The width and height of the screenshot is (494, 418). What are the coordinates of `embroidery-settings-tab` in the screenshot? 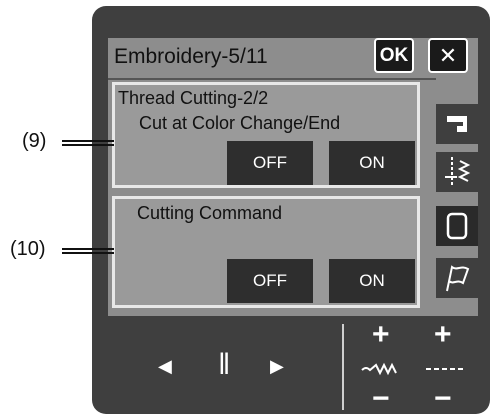 It's located at (457, 226).